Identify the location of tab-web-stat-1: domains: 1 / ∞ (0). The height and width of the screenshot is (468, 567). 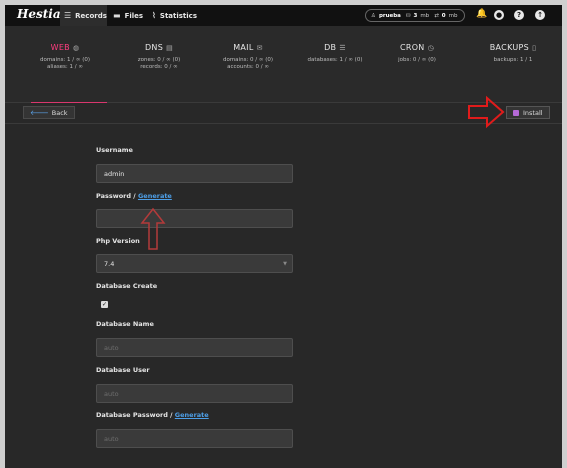
(65, 60).